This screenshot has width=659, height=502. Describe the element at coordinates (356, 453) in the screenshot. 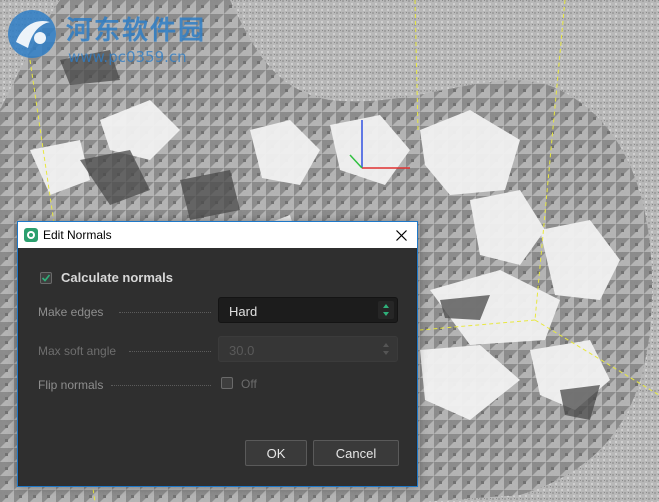

I see `cancel-button: Cancel` at that location.